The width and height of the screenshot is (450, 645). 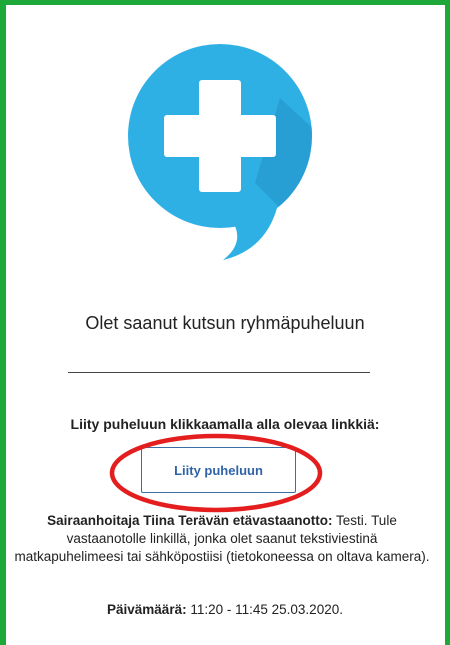 What do you see at coordinates (218, 470) in the screenshot?
I see `join-call-button: Liity puheluun` at bounding box center [218, 470].